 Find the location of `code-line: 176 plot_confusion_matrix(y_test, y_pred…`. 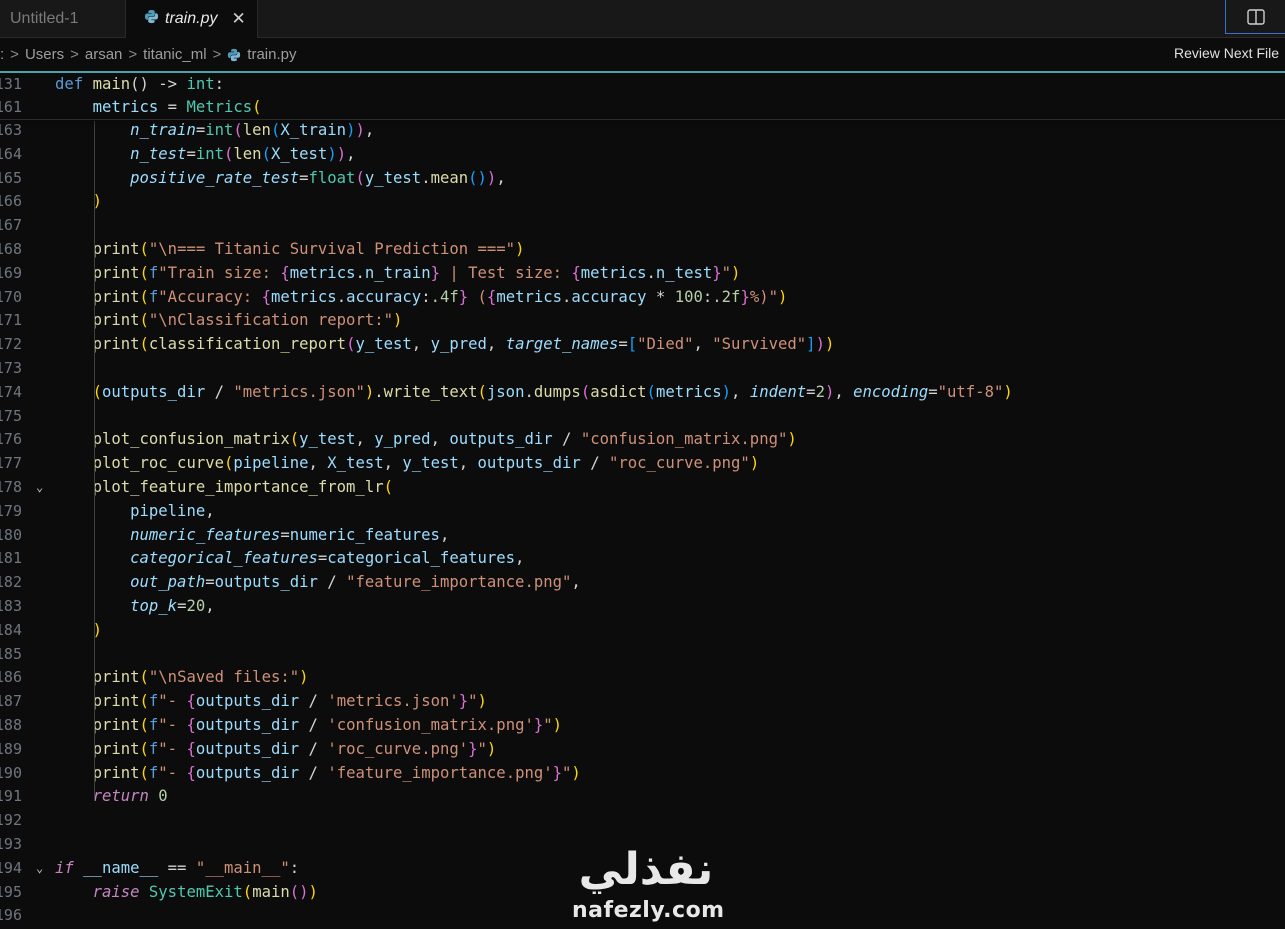

code-line: 176 plot_confusion_matrix(y_test, y_pred… is located at coordinates (642, 439).